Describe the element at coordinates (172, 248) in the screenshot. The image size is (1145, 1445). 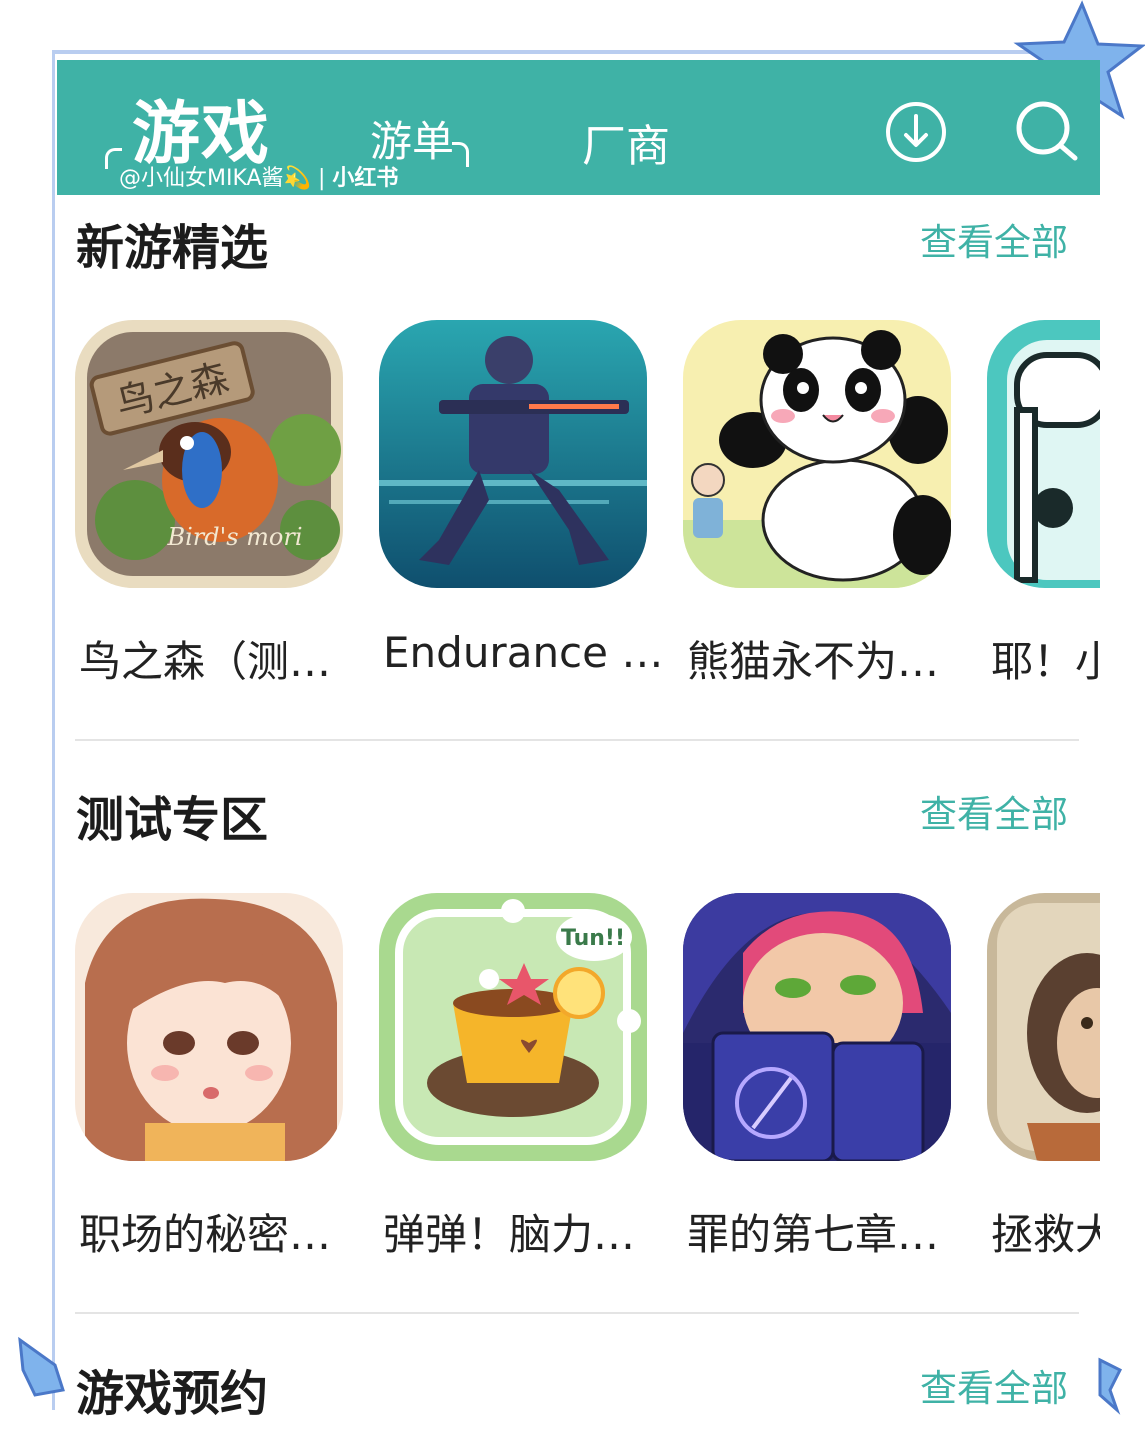
I see `section-title-new-games: 新游精选` at that location.